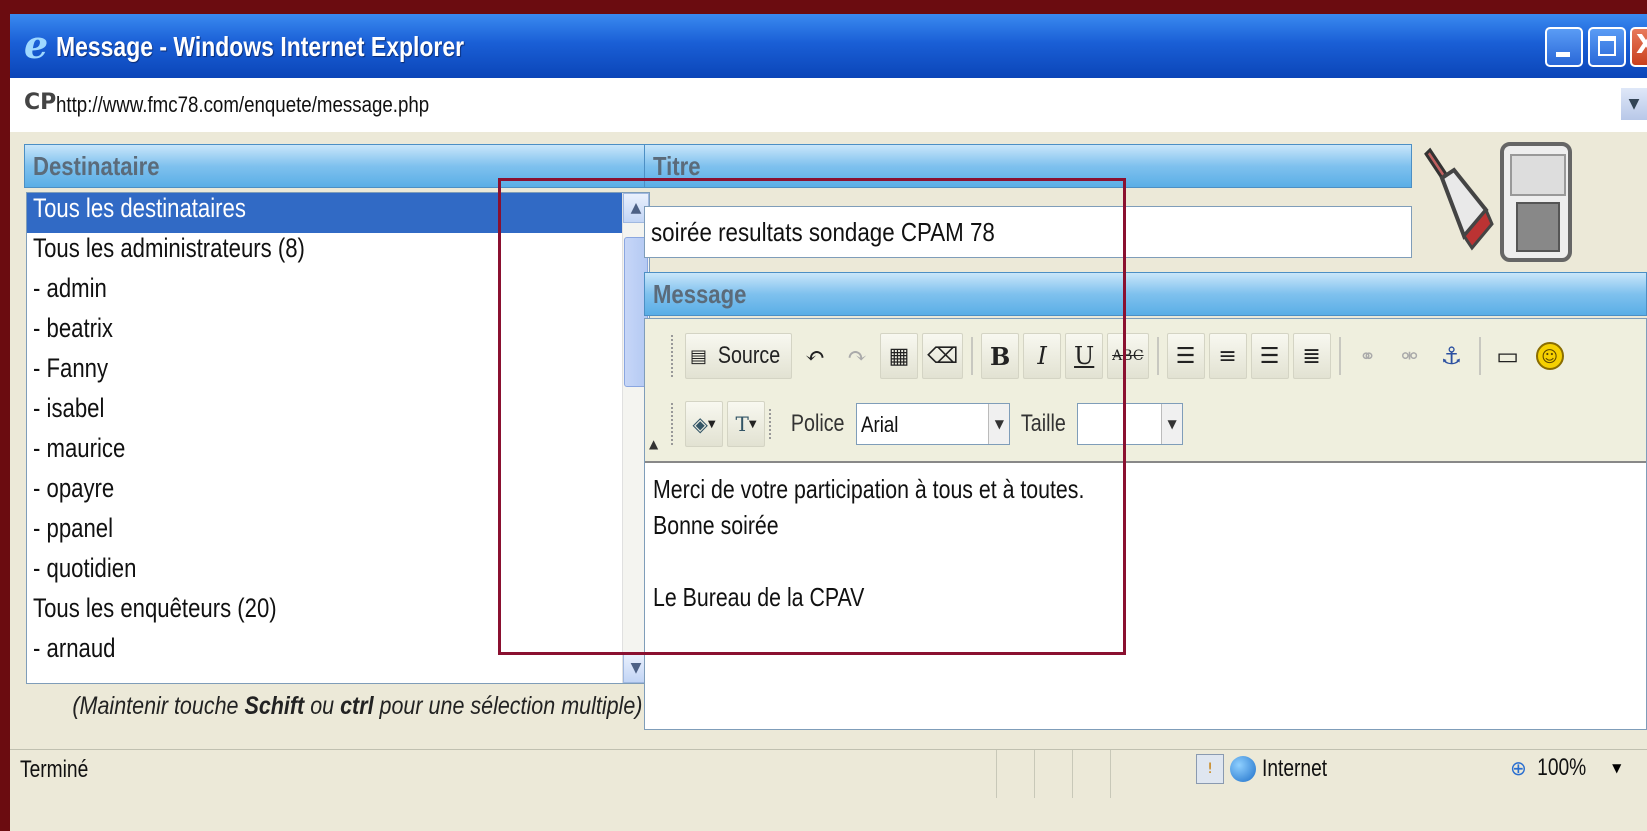  Describe the element at coordinates (1538, 175) in the screenshot. I see `floppy-label-area` at that location.